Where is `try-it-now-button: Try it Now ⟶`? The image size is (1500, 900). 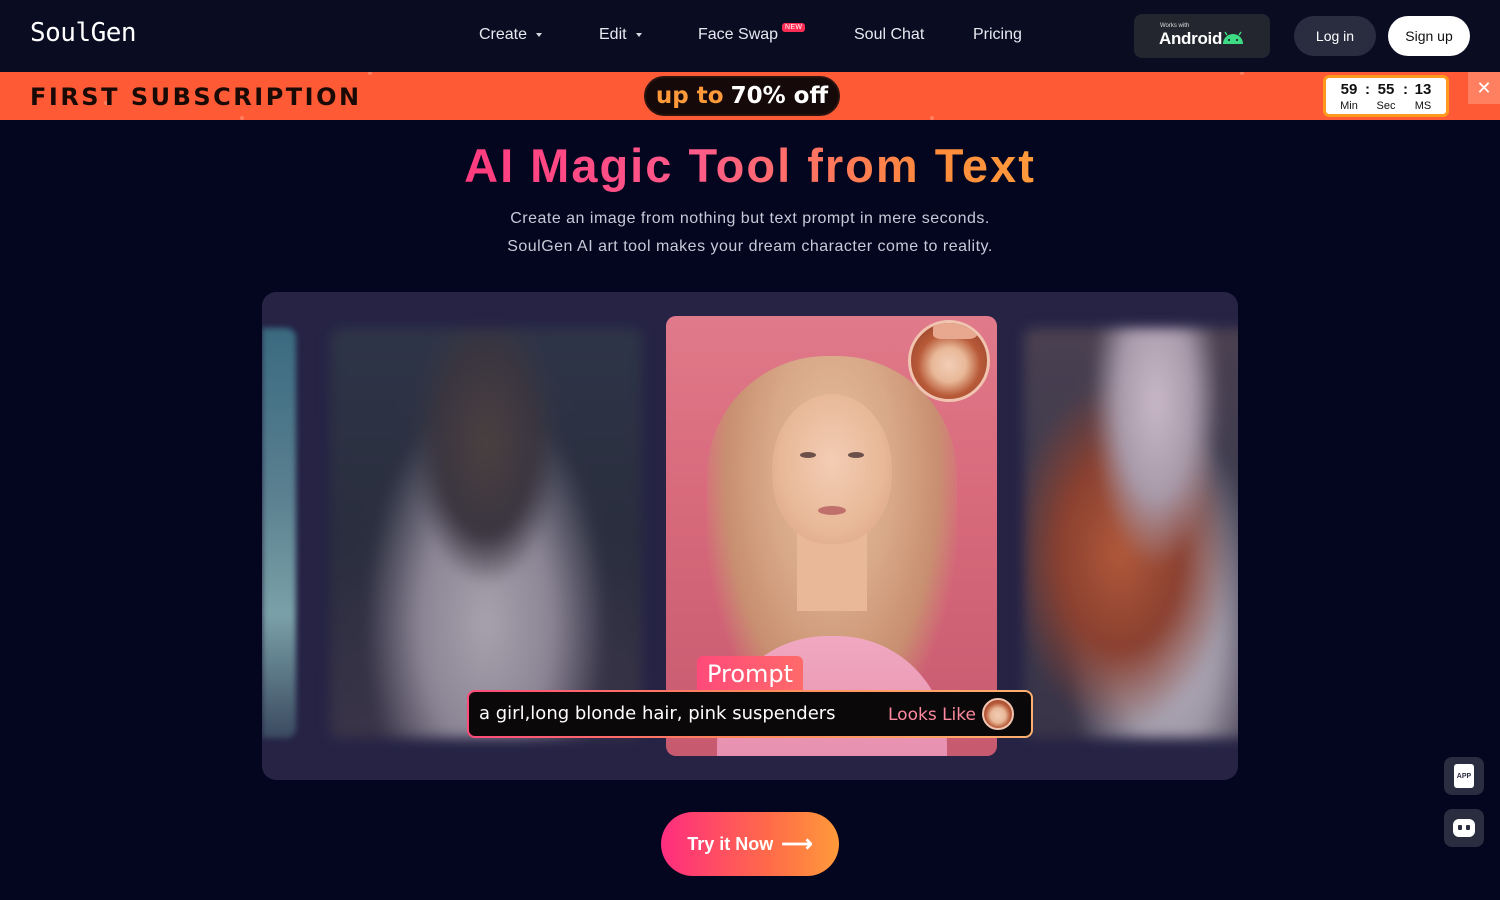
try-it-now-button: Try it Now ⟶ is located at coordinates (750, 844).